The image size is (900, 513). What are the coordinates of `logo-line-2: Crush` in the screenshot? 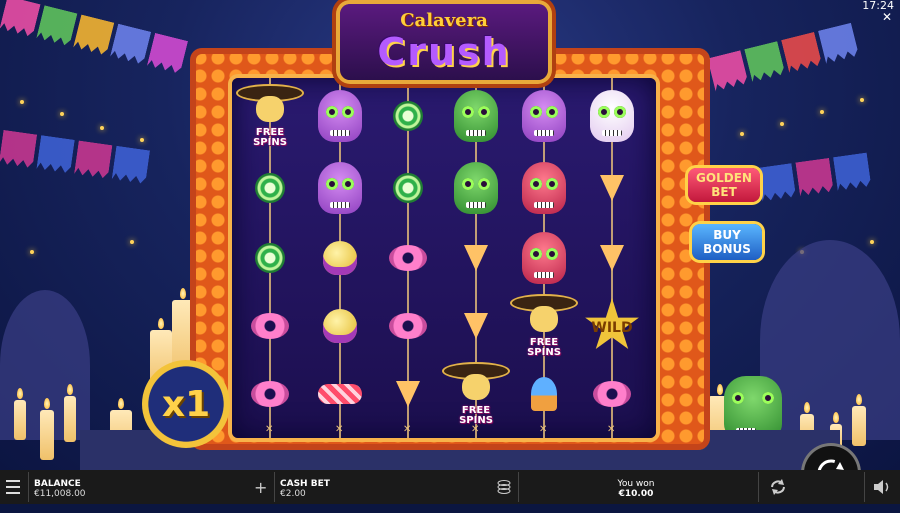 It's located at (444, 52).